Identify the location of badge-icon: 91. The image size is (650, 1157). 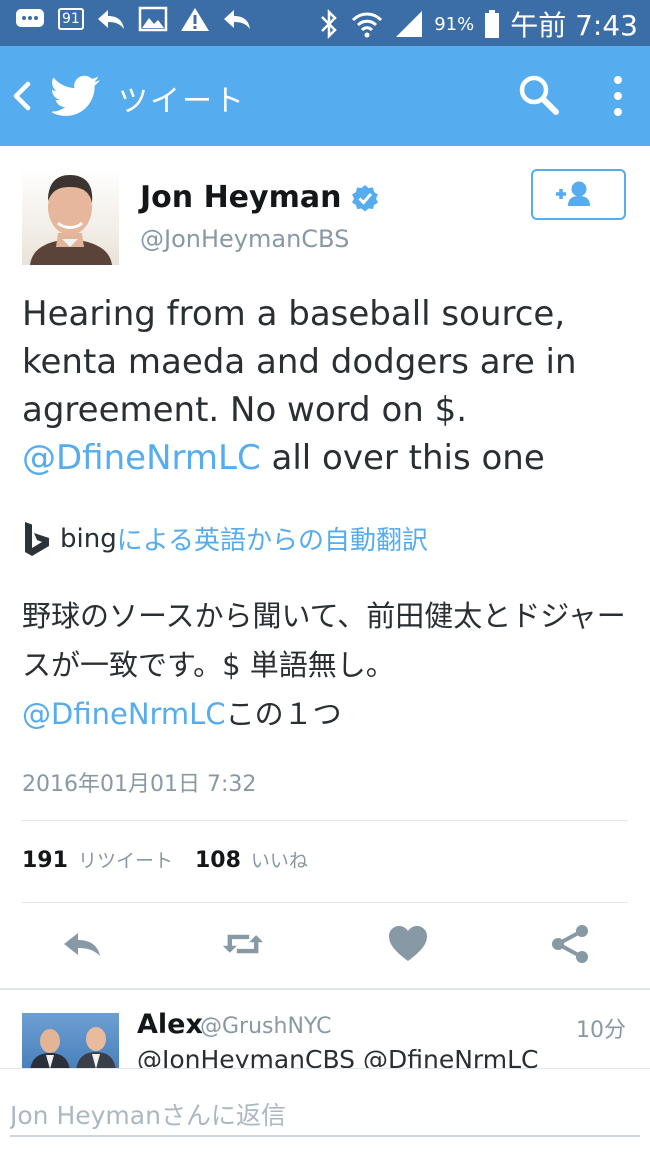
(71, 19).